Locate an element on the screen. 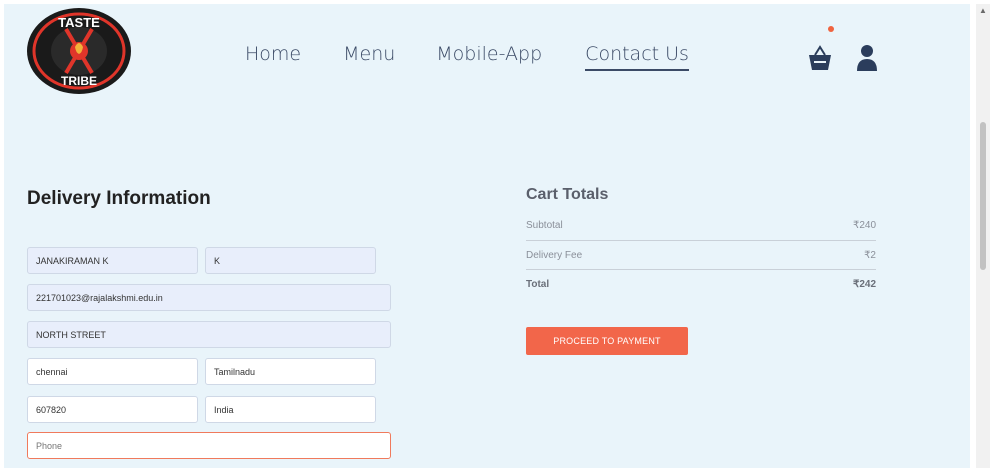 This screenshot has width=992, height=468. country-field is located at coordinates (290, 409).